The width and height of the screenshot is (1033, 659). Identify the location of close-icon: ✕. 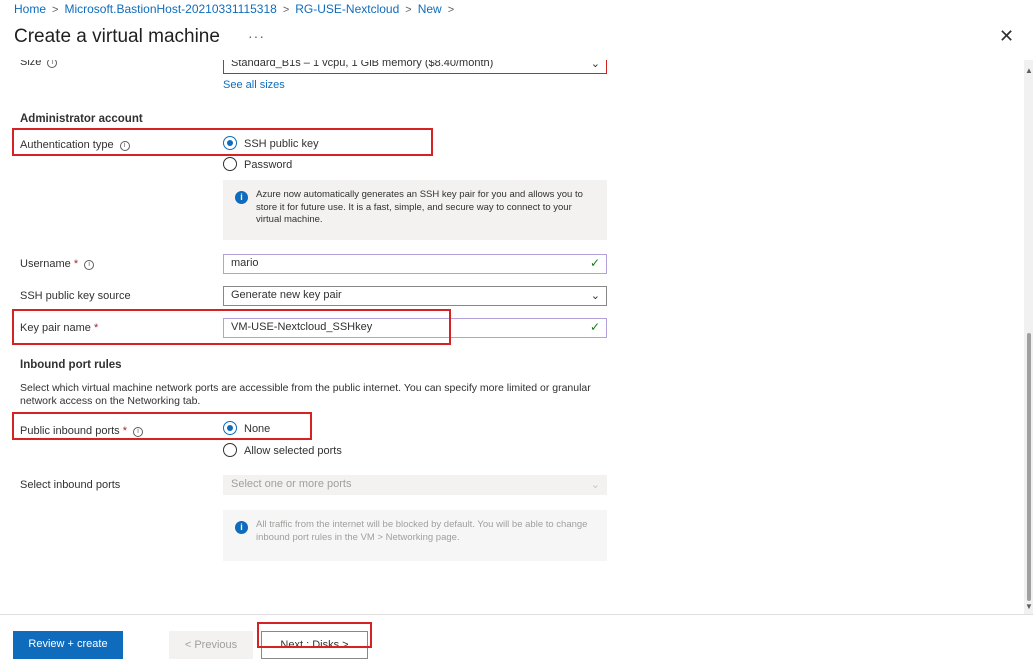
(1006, 36).